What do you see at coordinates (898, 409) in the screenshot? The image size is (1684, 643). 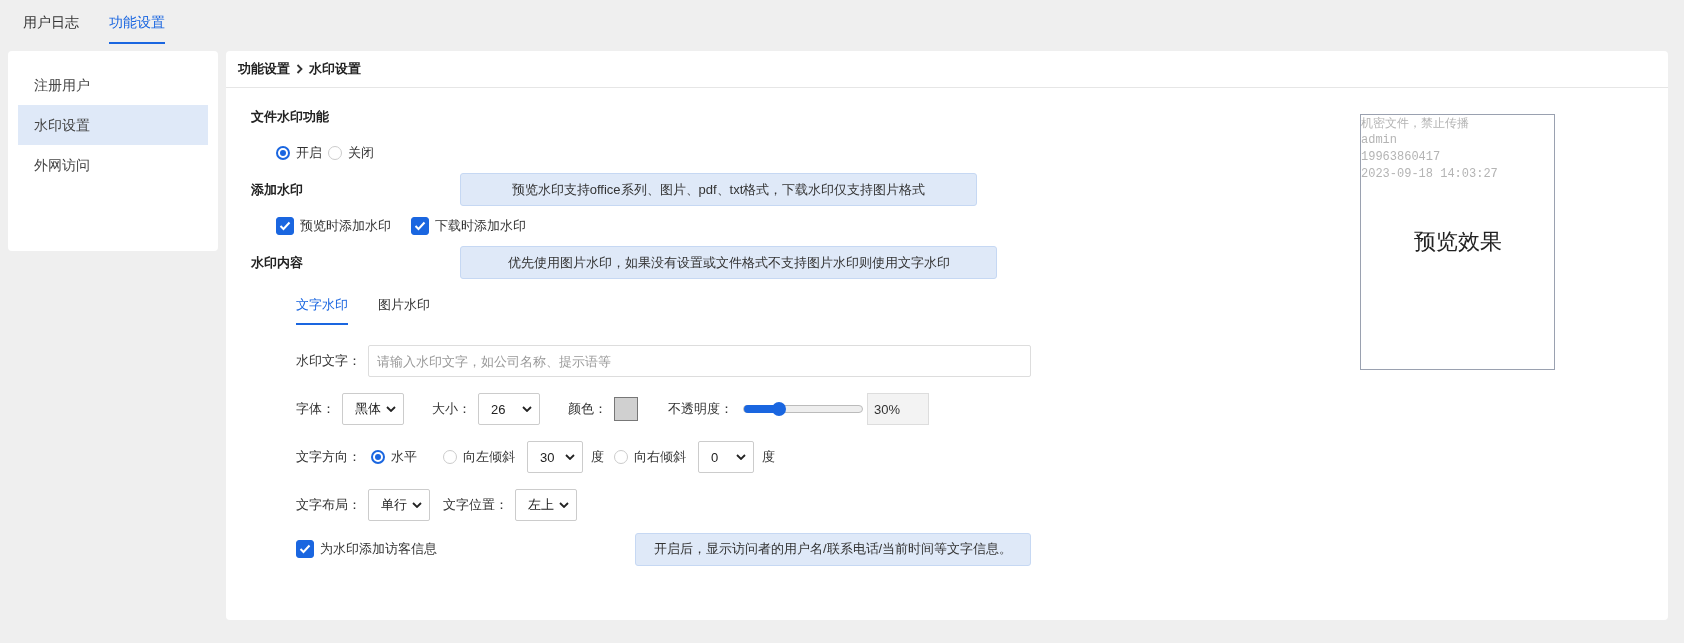 I see `opacity-value: 30%` at bounding box center [898, 409].